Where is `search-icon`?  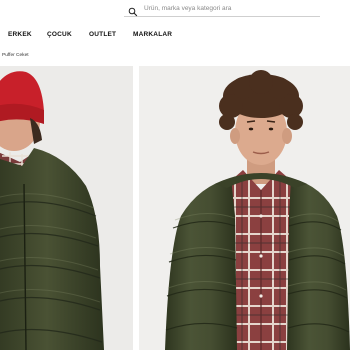 search-icon is located at coordinates (133, 10).